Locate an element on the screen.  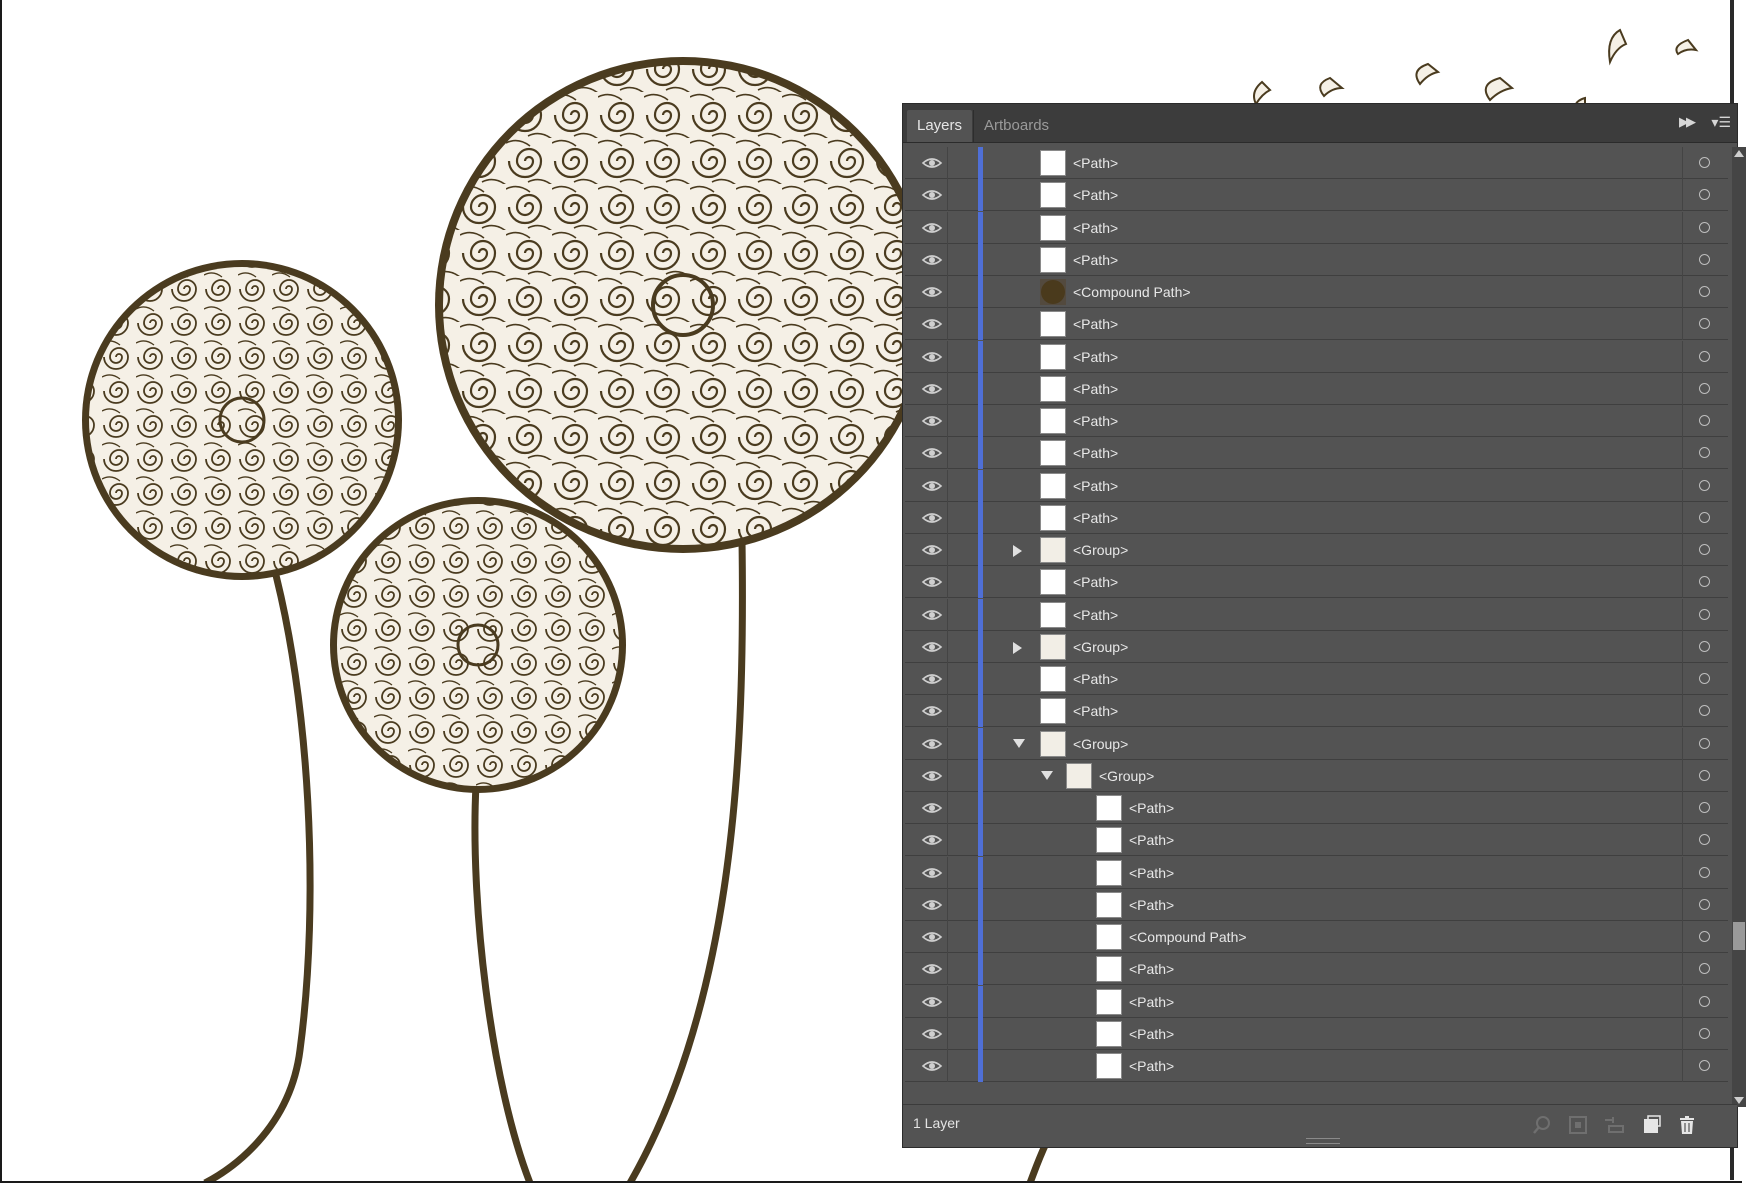
tab-layers: Layers is located at coordinates (940, 126).